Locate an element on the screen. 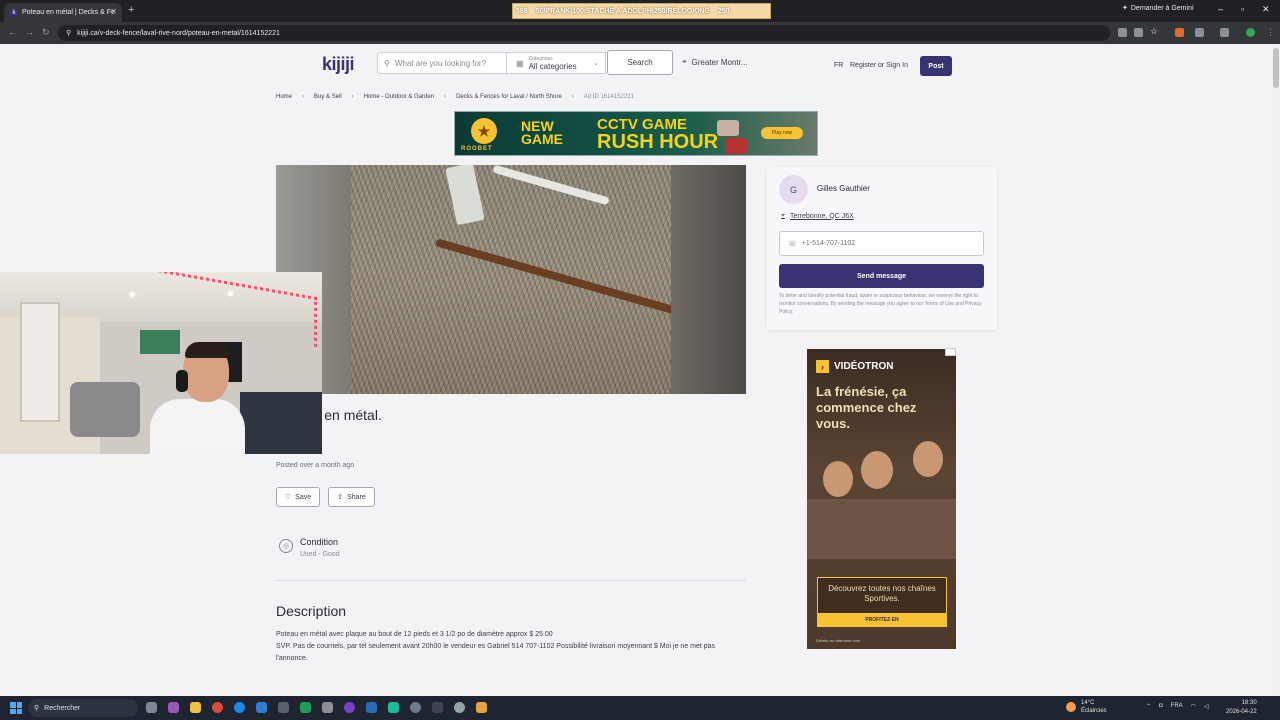  windows-start-icon is located at coordinates (16, 708).